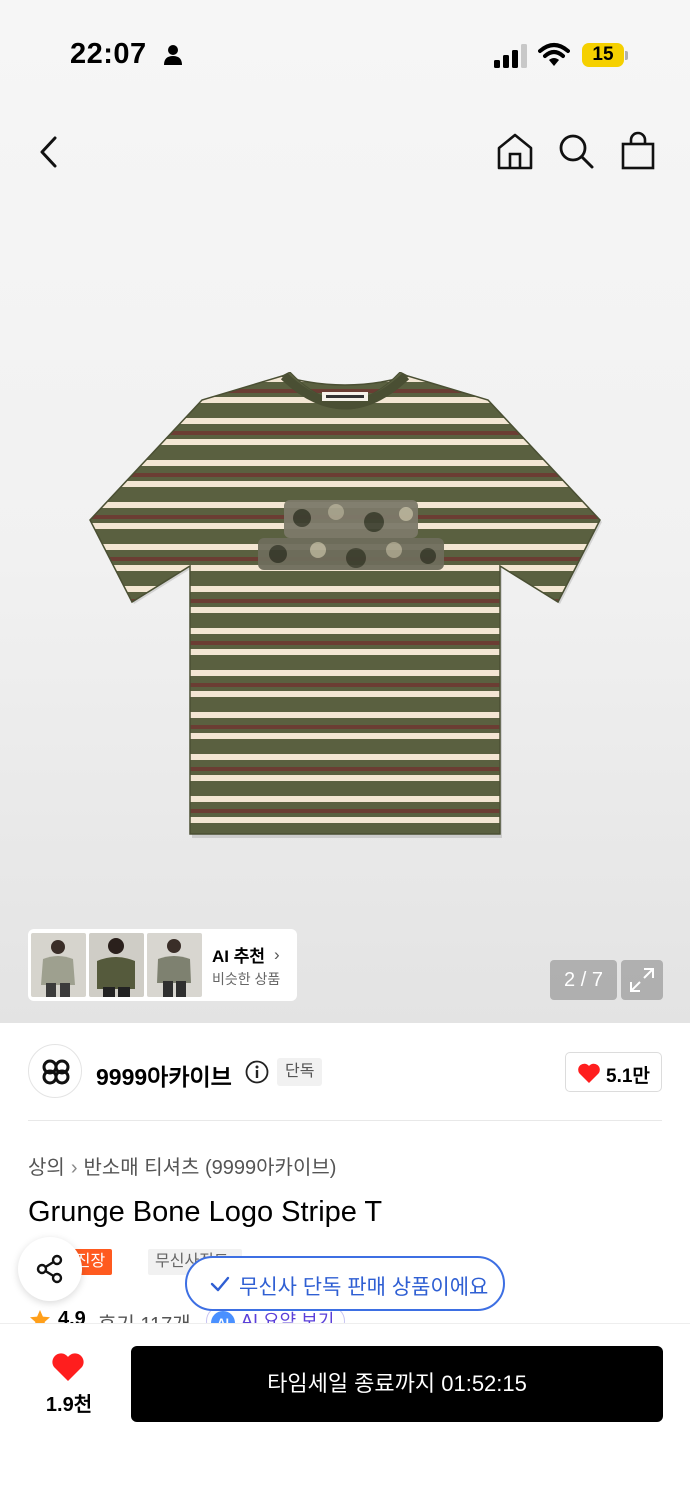 This screenshot has width=690, height=1500. I want to click on home-icon, so click(515, 151).